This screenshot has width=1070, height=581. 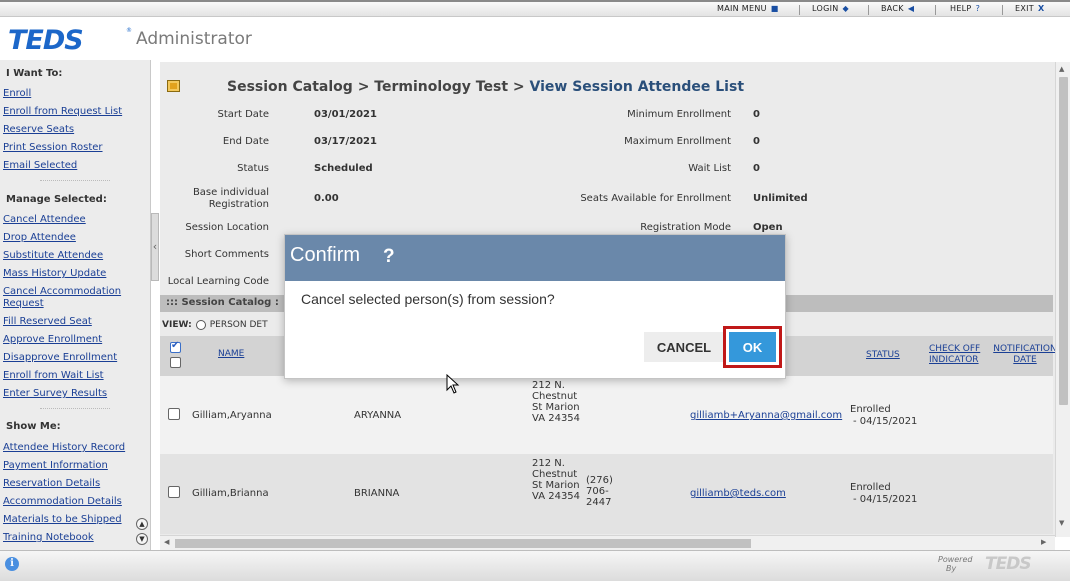 What do you see at coordinates (200, 325) in the screenshot?
I see `view-radio-person-details` at bounding box center [200, 325].